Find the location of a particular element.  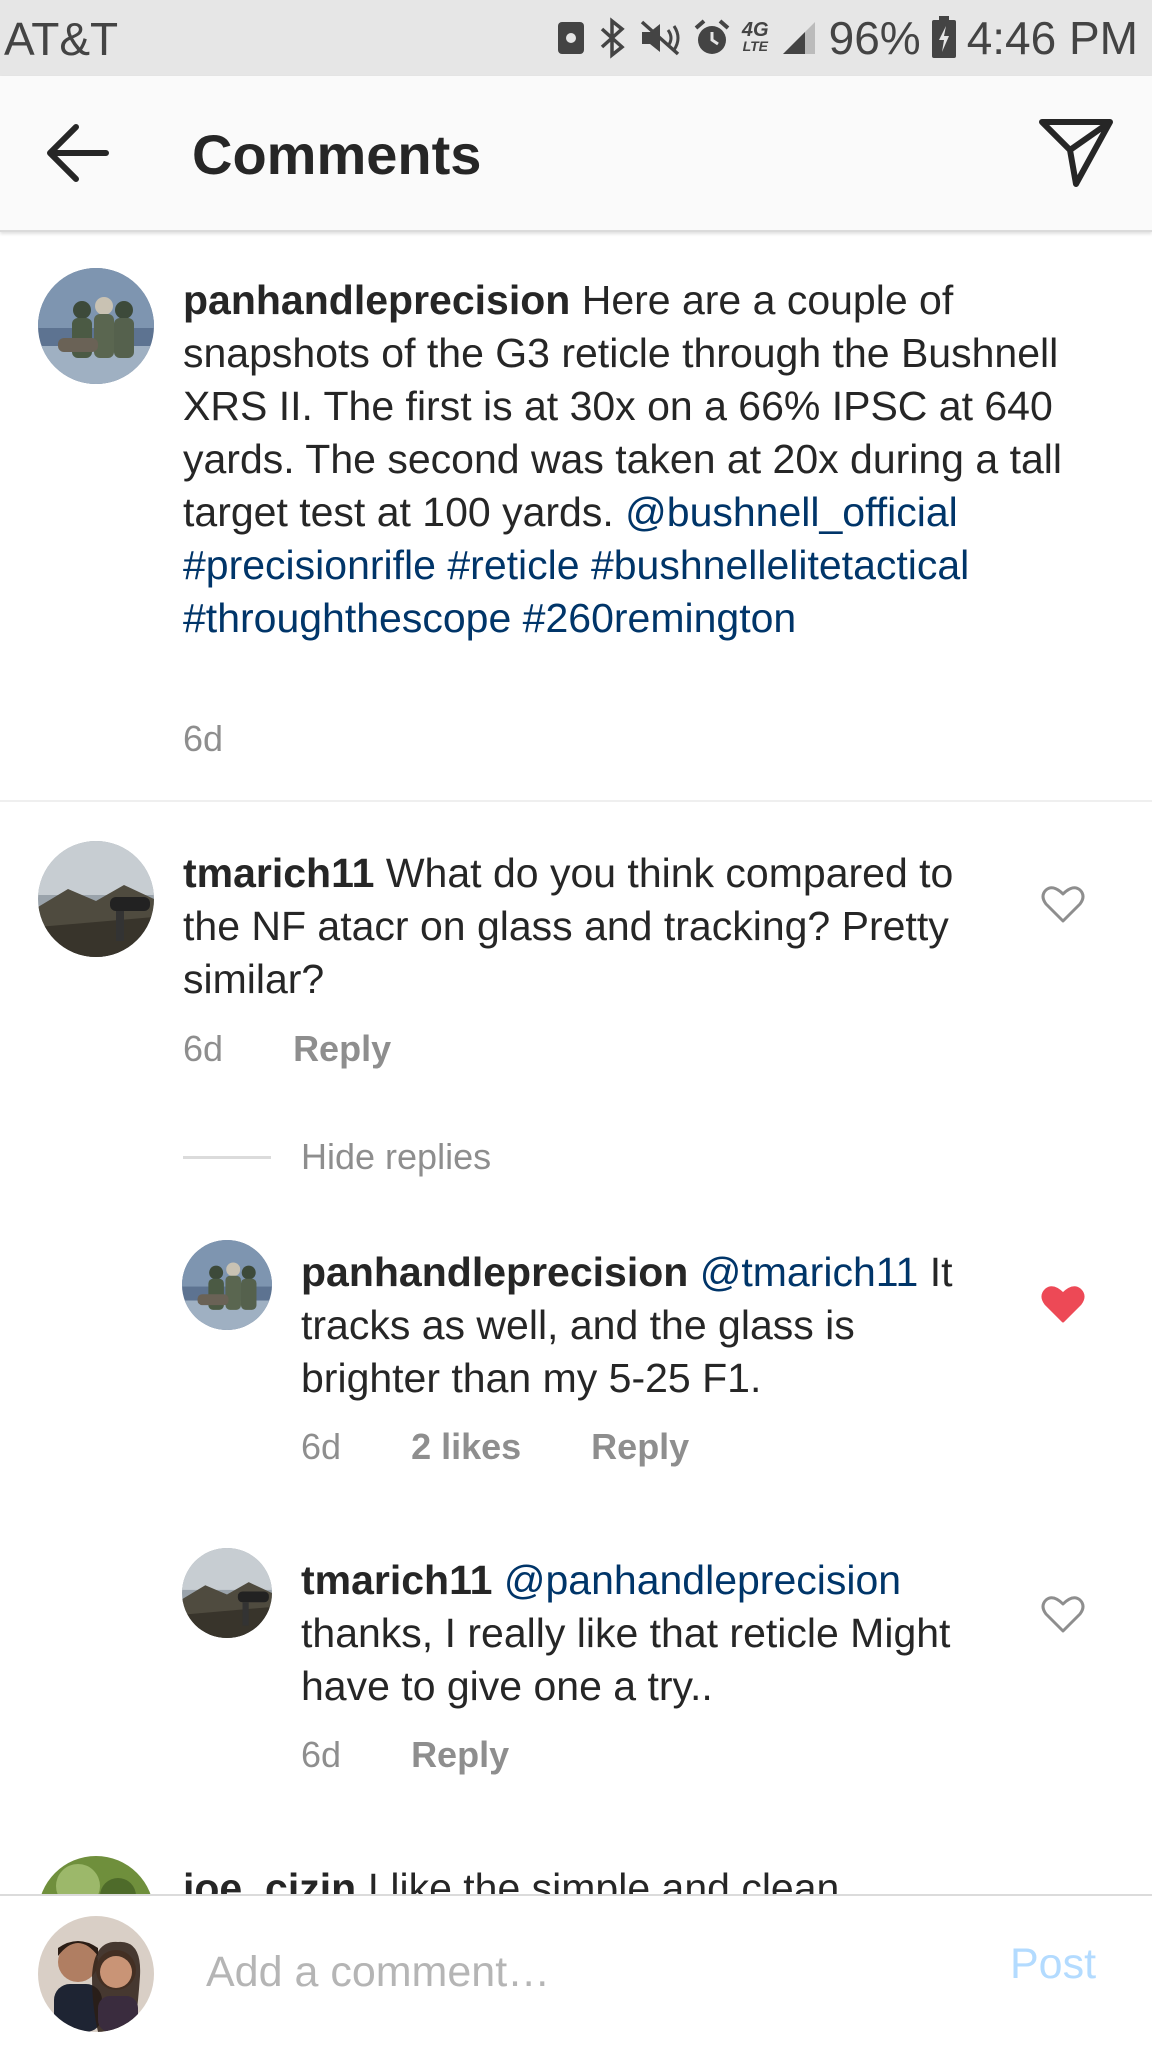

status-bar: AT&T 4G LTE 96% 4:46 PM is located at coordinates (576, 38).